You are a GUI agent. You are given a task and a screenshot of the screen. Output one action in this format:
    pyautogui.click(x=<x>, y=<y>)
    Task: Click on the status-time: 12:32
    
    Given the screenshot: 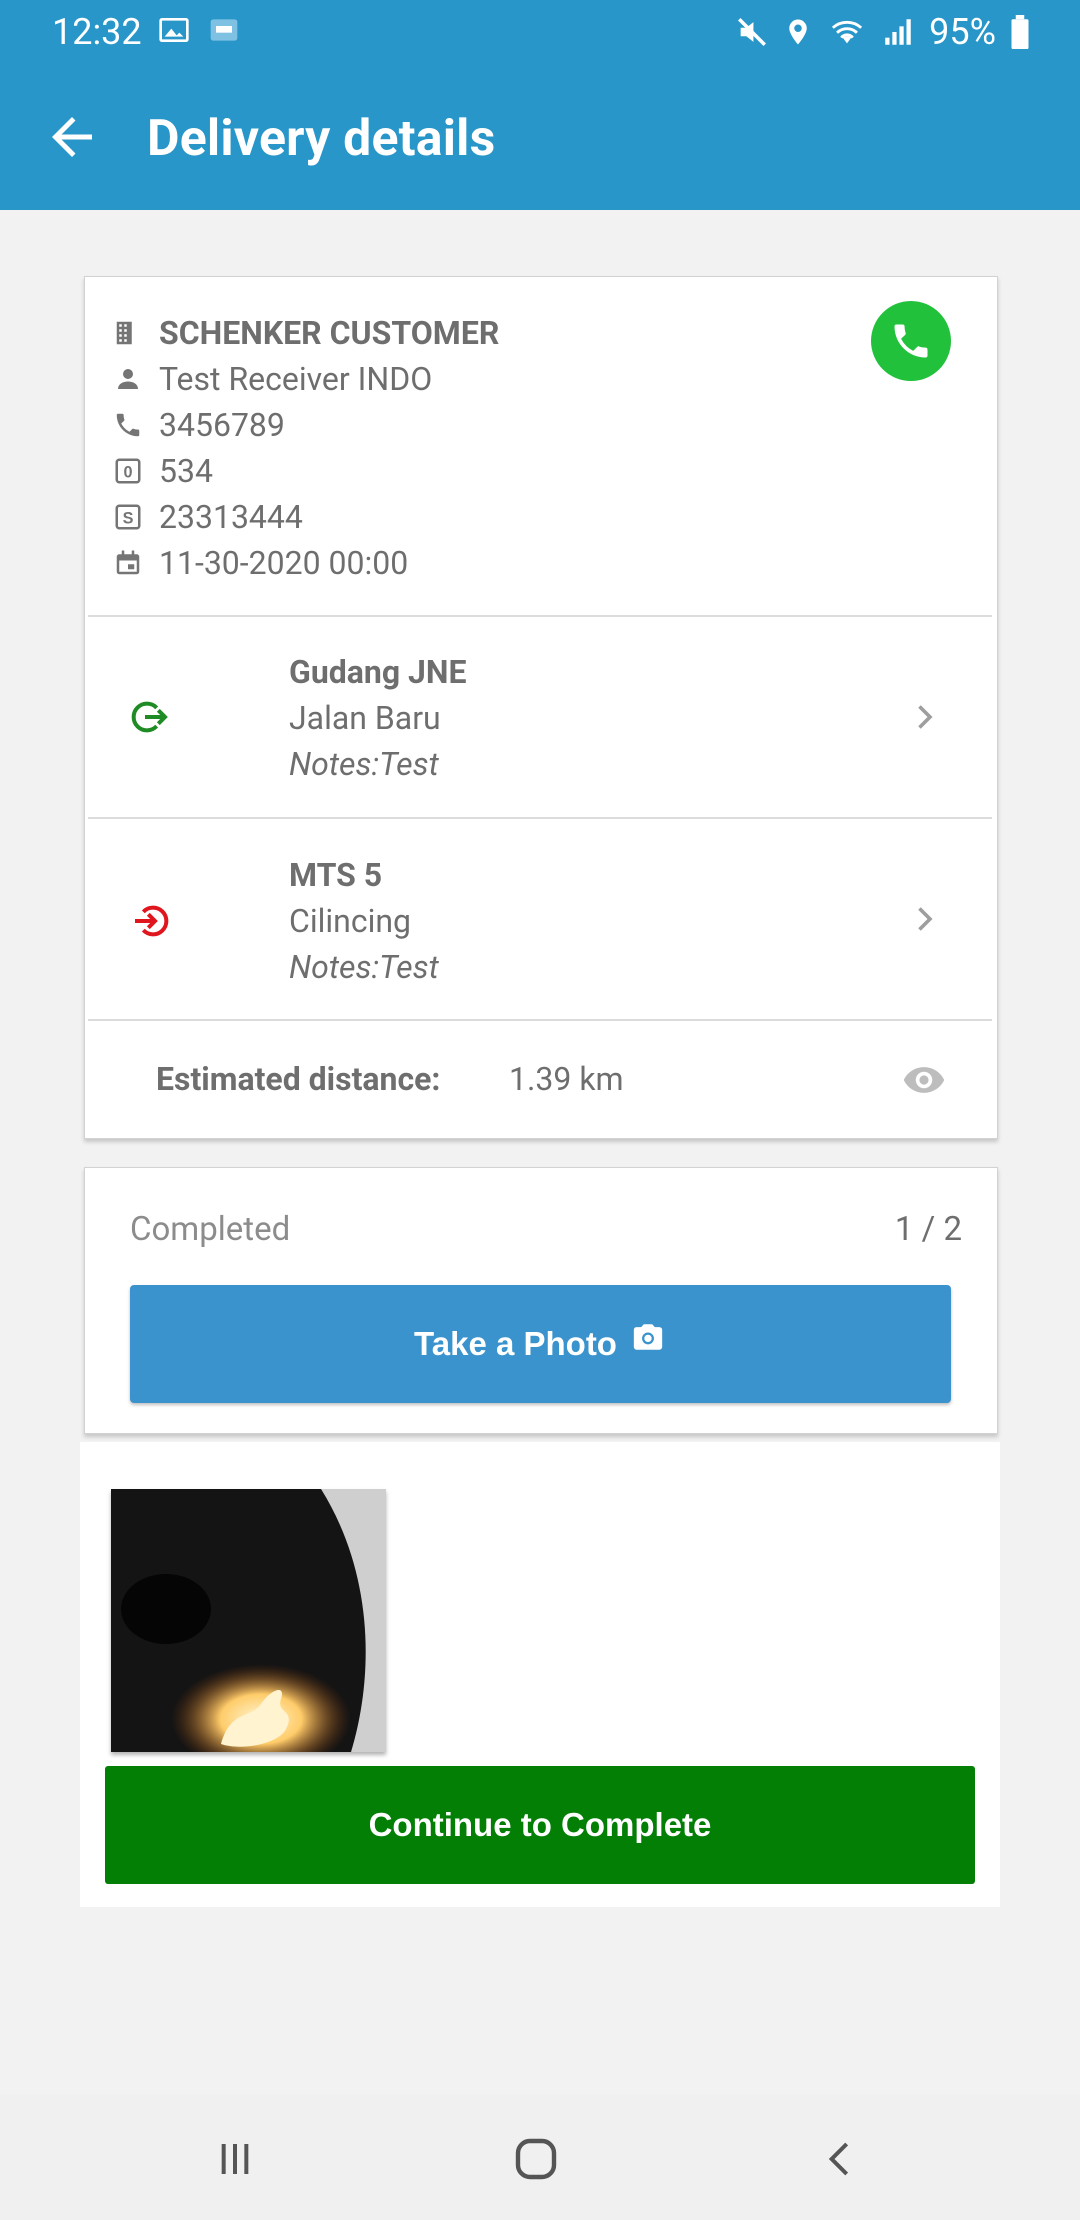 What is the action you would take?
    pyautogui.click(x=97, y=32)
    